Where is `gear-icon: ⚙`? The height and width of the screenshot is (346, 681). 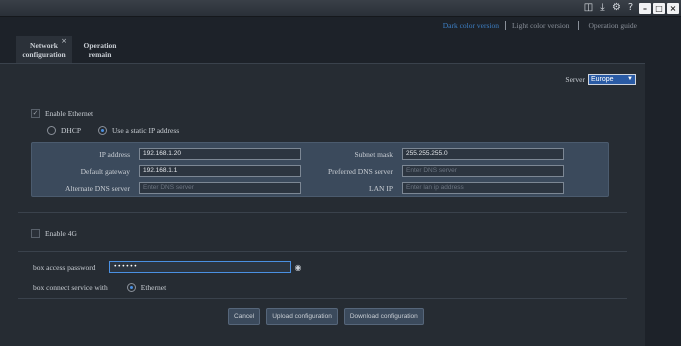
gear-icon: ⚙ is located at coordinates (616, 8).